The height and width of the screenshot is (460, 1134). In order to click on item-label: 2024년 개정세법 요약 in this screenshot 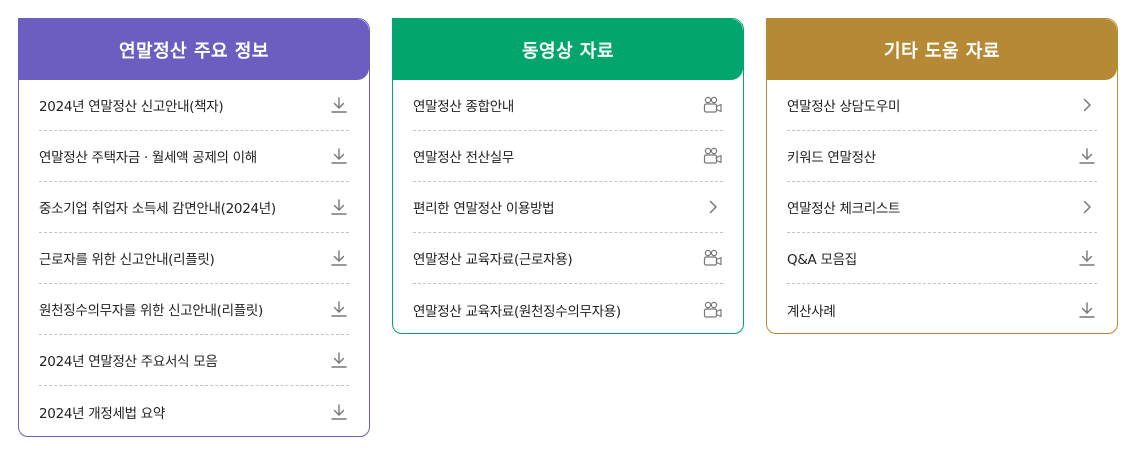, I will do `click(102, 413)`.